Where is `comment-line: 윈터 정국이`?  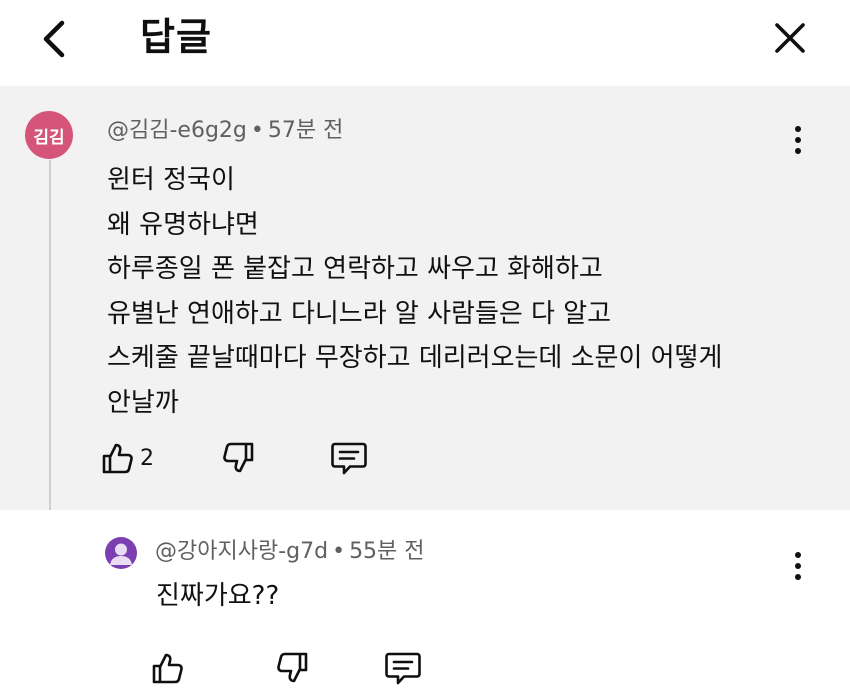
comment-line: 윈터 정국이 is located at coordinates (171, 180).